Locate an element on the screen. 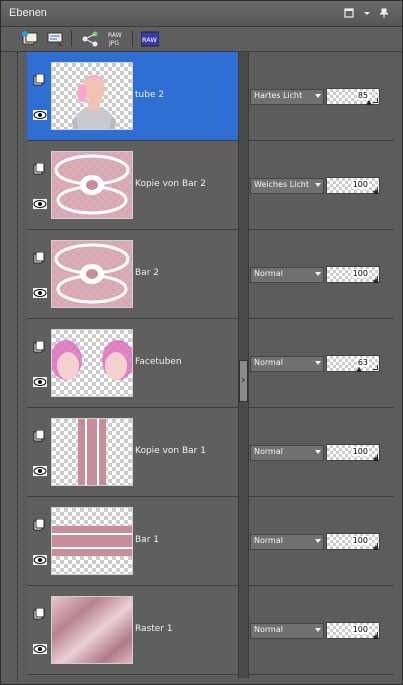 Image resolution: width=403 pixels, height=685 pixels. layer-name: Kopie von Bar 2 is located at coordinates (170, 184).